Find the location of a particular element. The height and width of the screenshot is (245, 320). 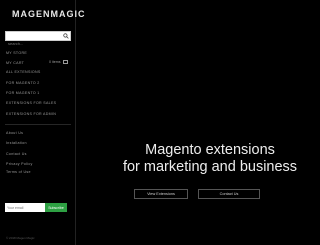

contact-us-button: Contact Us is located at coordinates (229, 194).